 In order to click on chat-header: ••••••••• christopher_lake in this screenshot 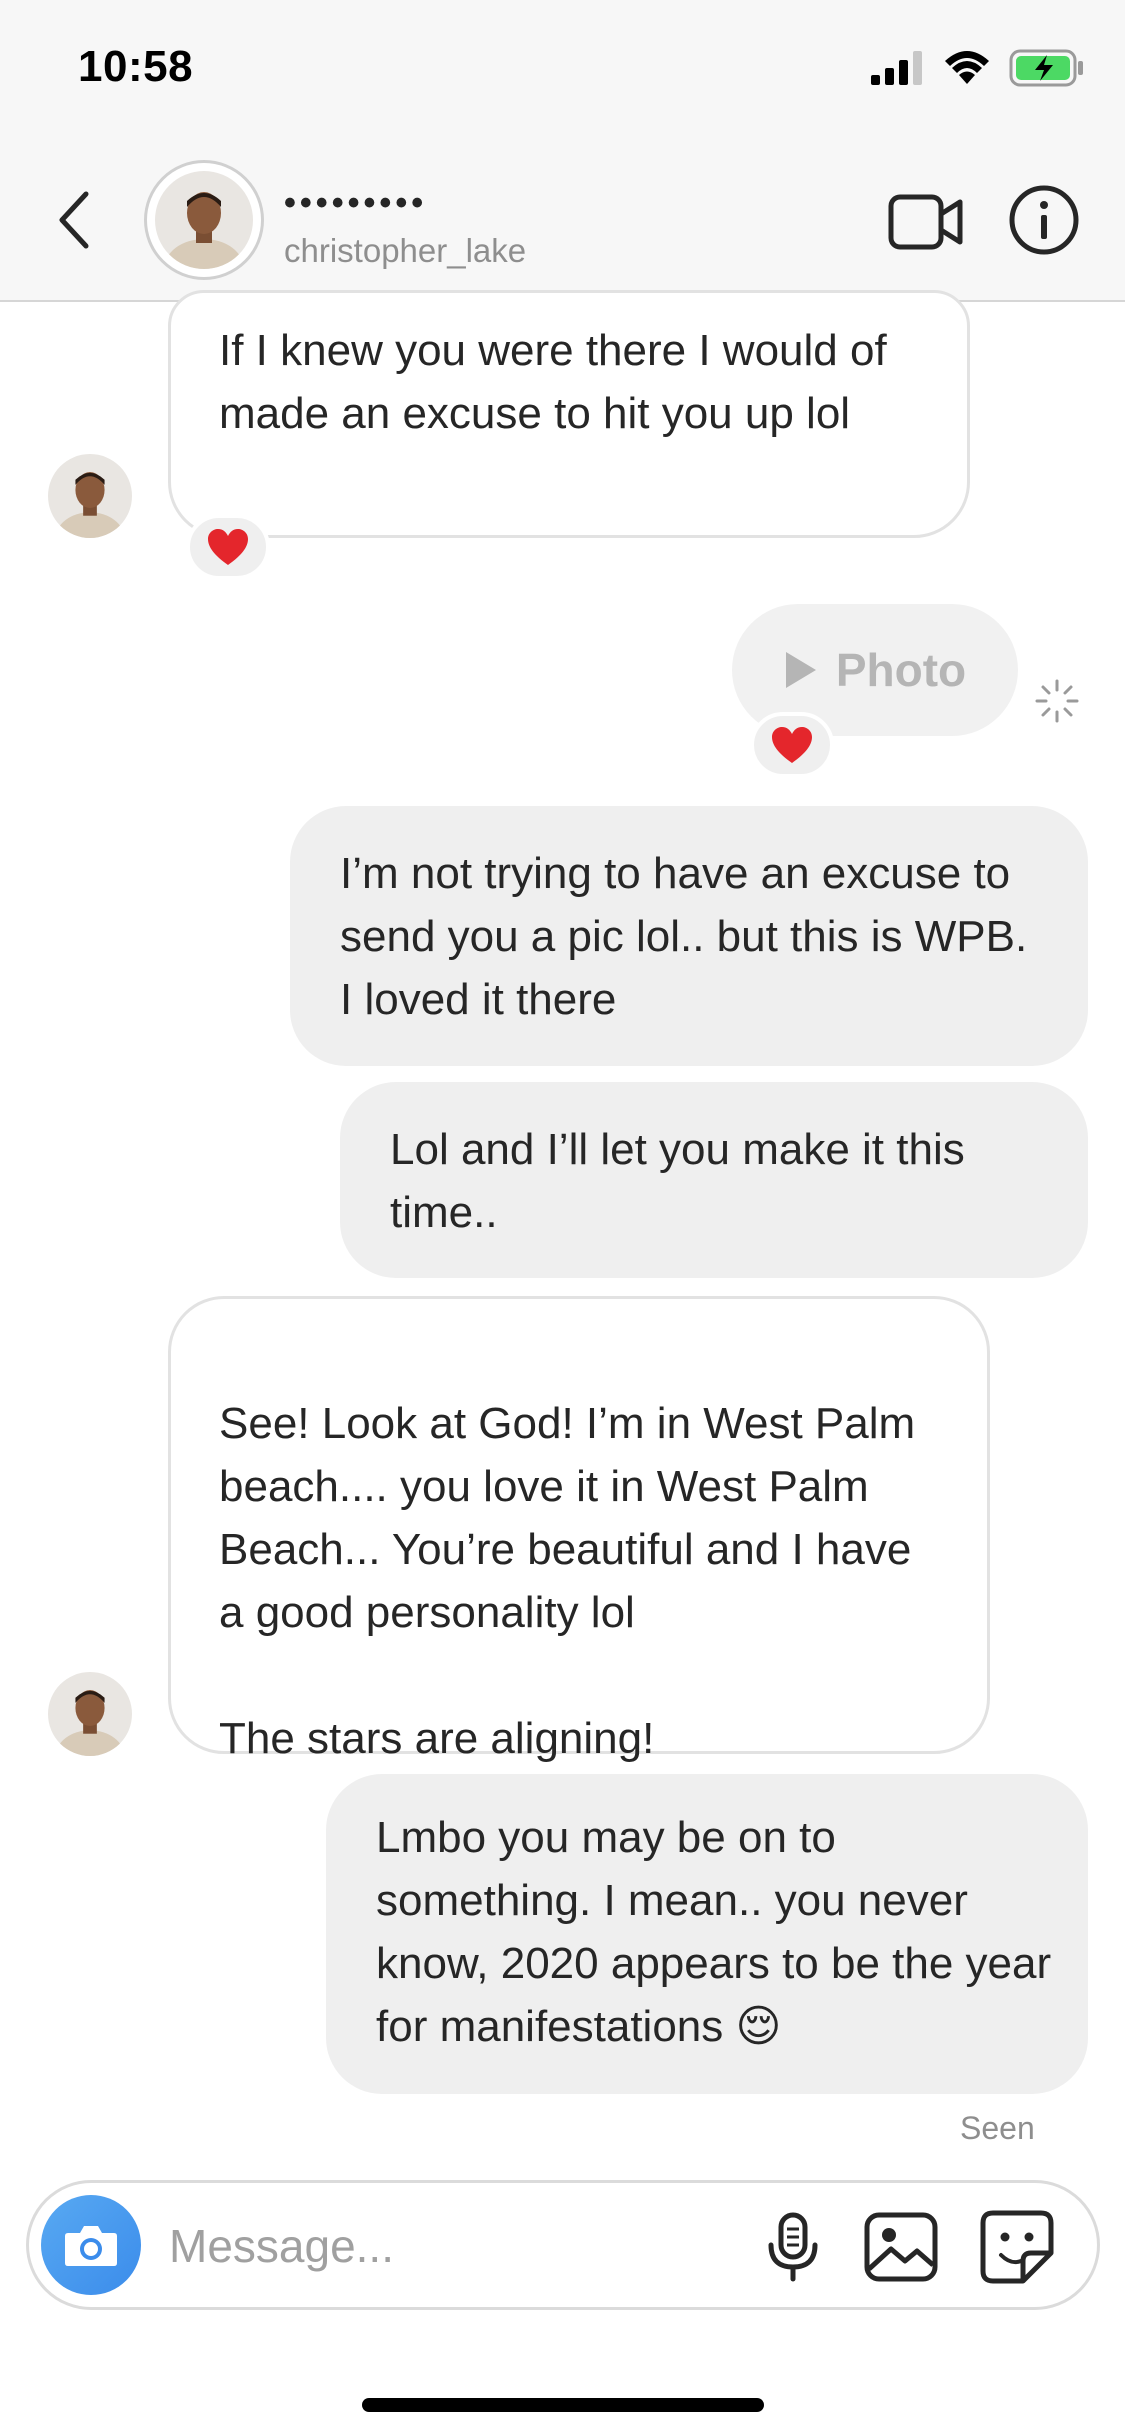, I will do `click(562, 221)`.